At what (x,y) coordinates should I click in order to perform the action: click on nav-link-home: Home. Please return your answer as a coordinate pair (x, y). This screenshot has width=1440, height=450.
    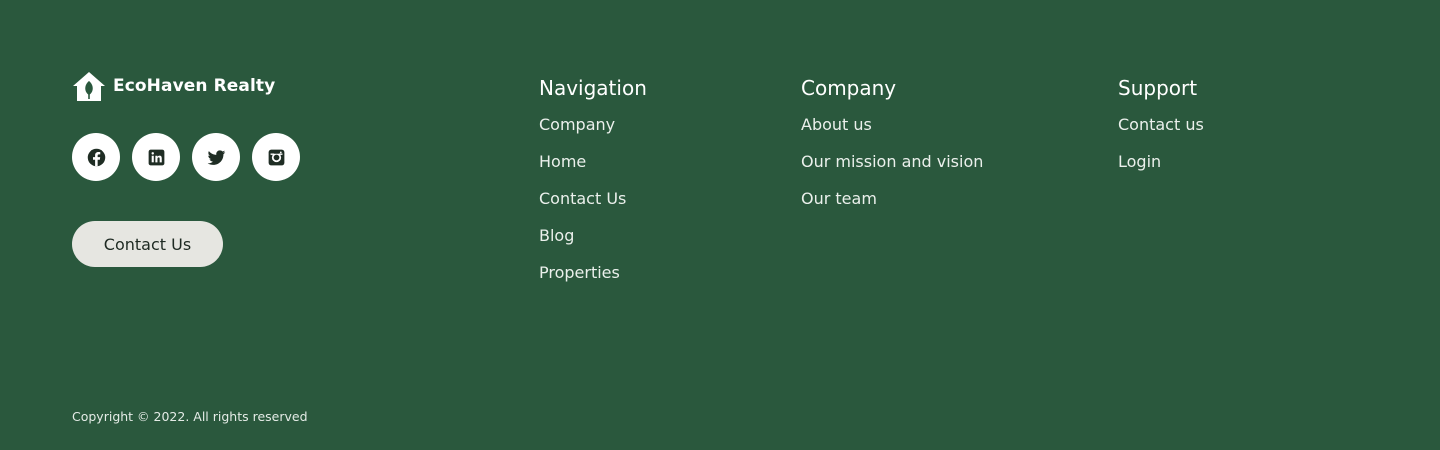
    Looking at the image, I should click on (593, 170).